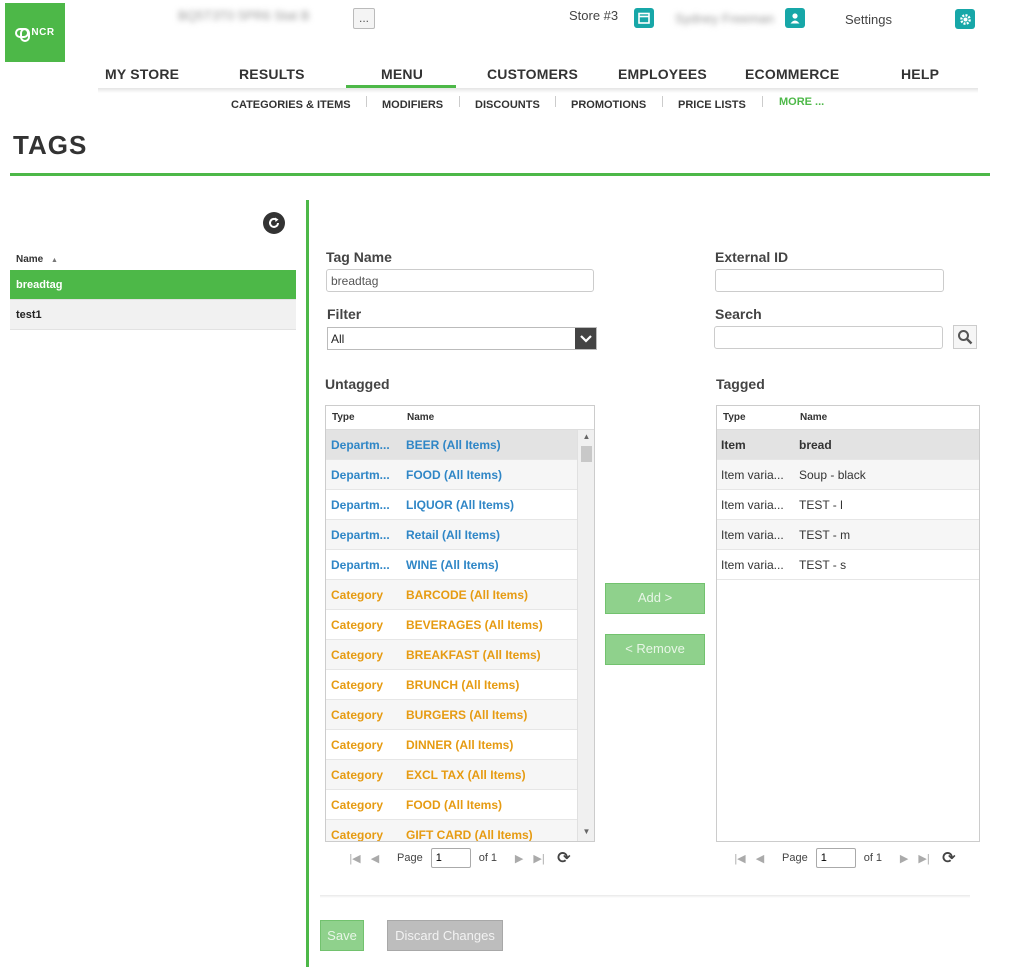 The image size is (1023, 967). What do you see at coordinates (488, 858) in the screenshot?
I see `page-of-label: of 1` at bounding box center [488, 858].